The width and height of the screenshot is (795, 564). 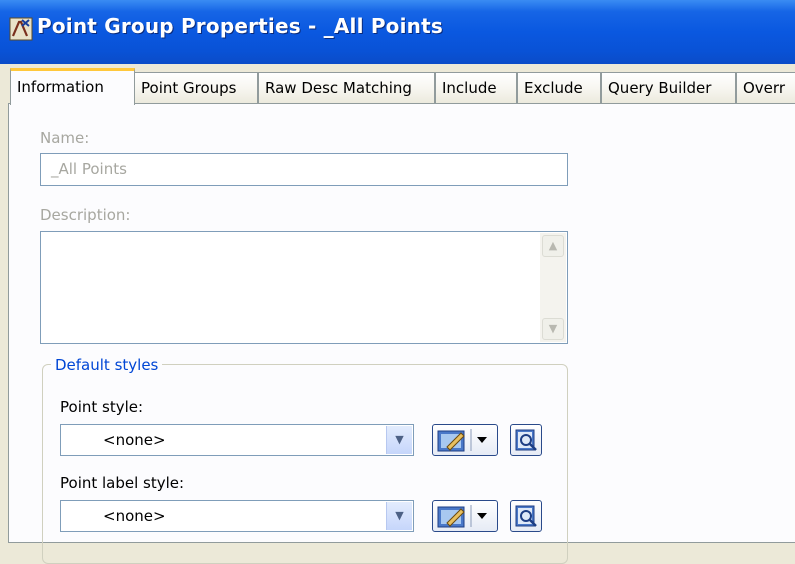 What do you see at coordinates (559, 88) in the screenshot?
I see `tab-exclude: Exclude` at bounding box center [559, 88].